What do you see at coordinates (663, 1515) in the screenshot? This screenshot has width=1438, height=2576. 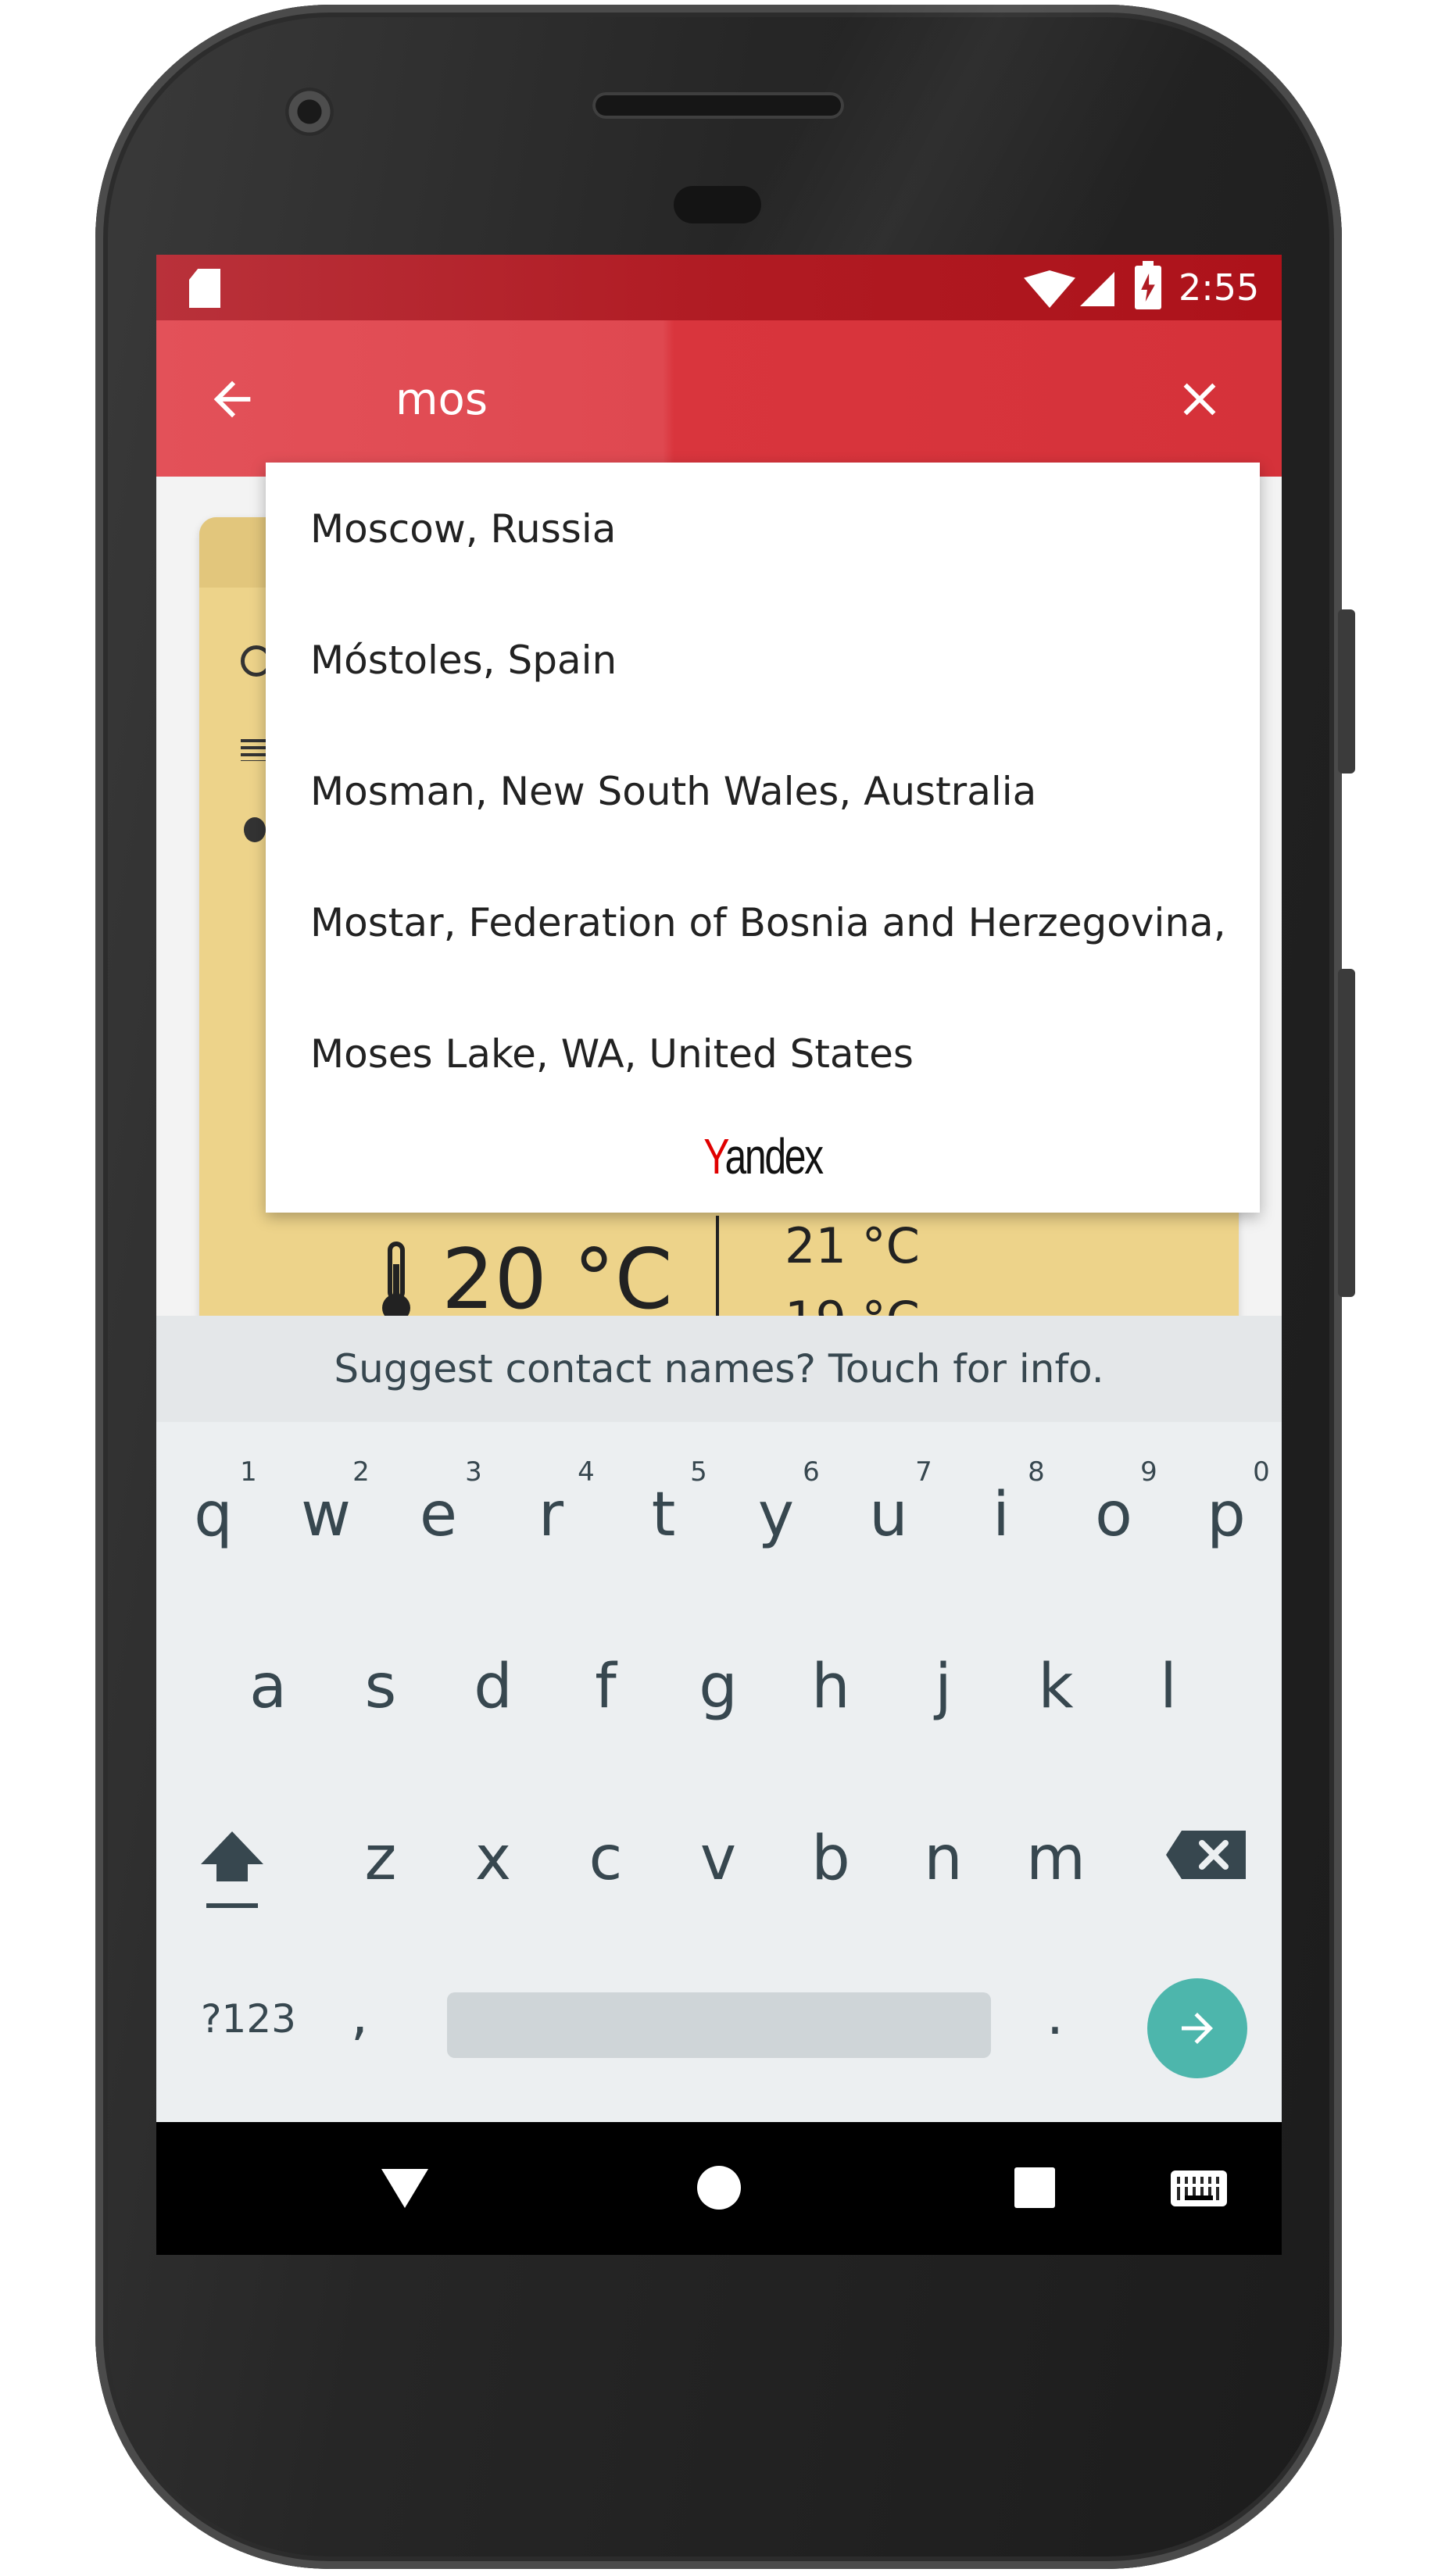 I see `key-t: t` at bounding box center [663, 1515].